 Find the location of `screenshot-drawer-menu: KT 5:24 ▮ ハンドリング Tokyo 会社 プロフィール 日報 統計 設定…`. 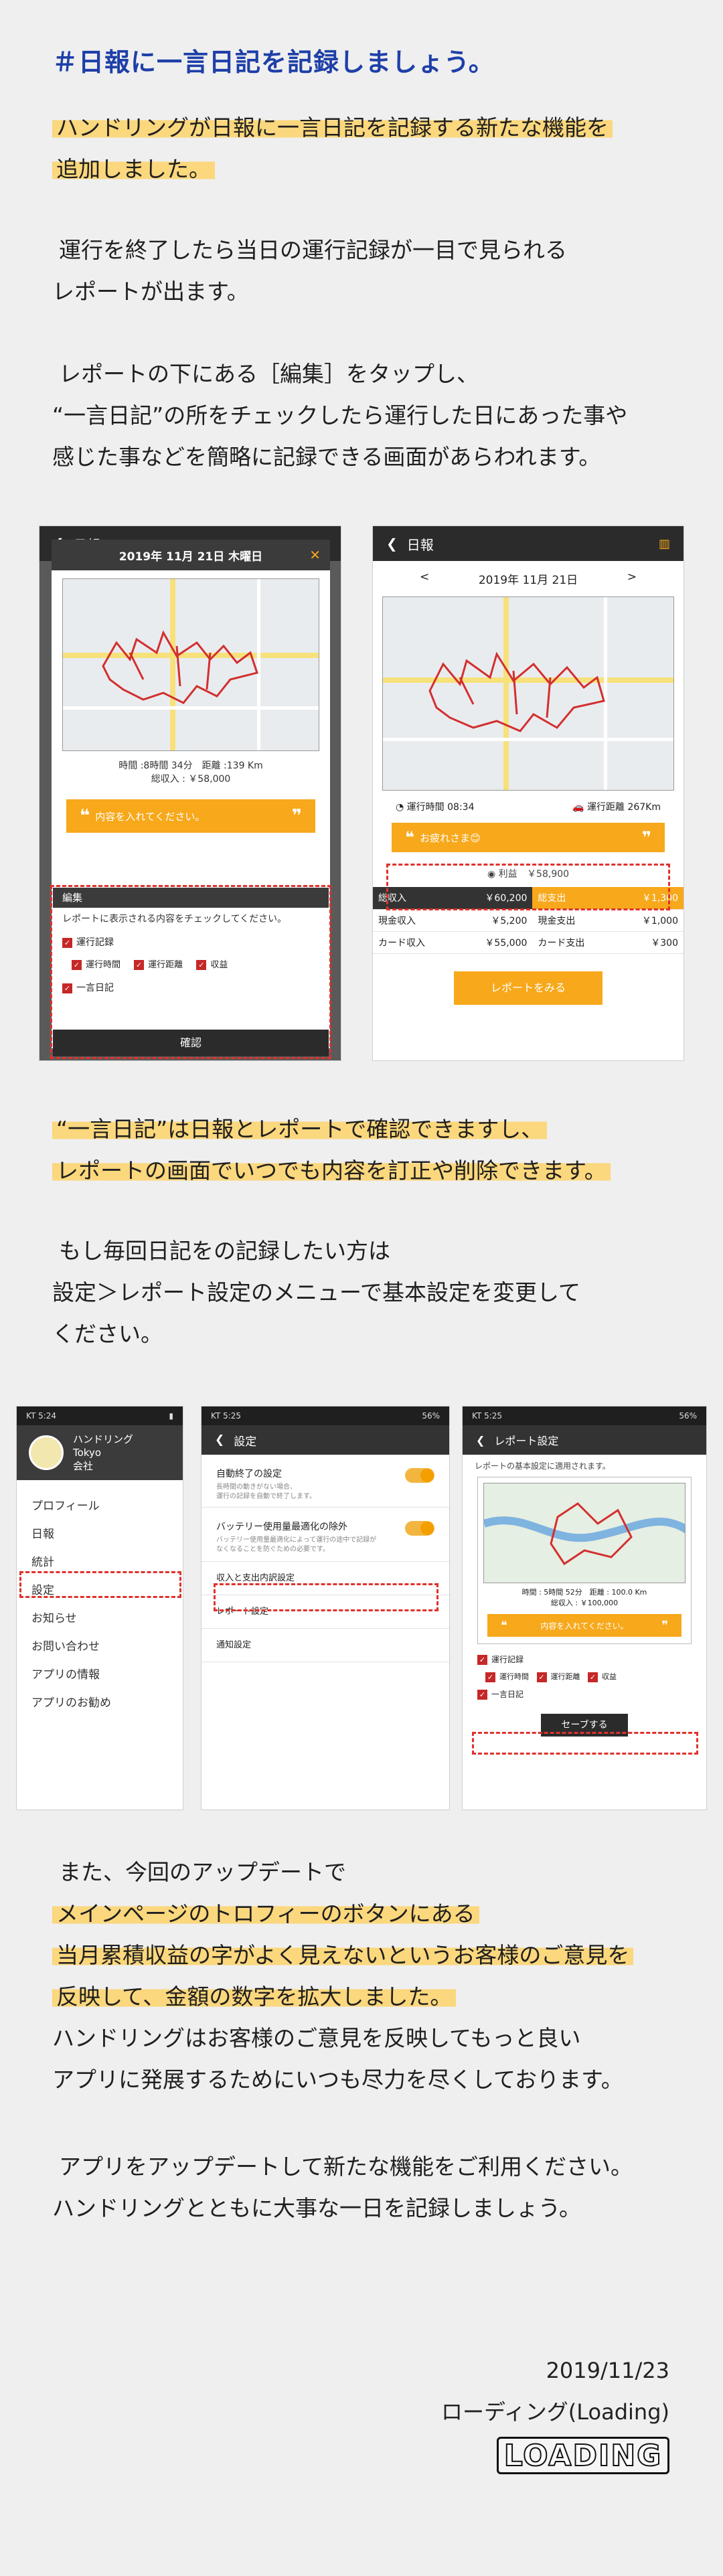

screenshot-drawer-menu: KT 5:24 ▮ ハンドリング Tokyo 会社 プロフィール 日報 統計 設定… is located at coordinates (99, 1608).